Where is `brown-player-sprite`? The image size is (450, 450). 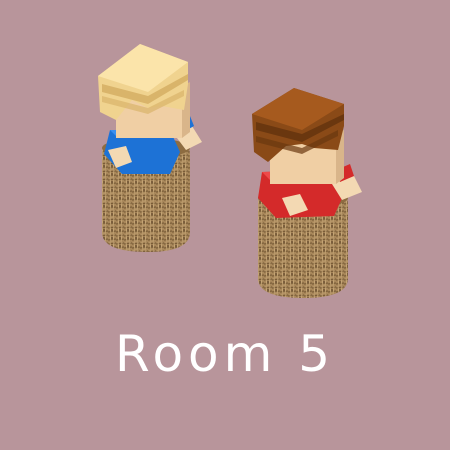
brown-player-sprite is located at coordinates (307, 193).